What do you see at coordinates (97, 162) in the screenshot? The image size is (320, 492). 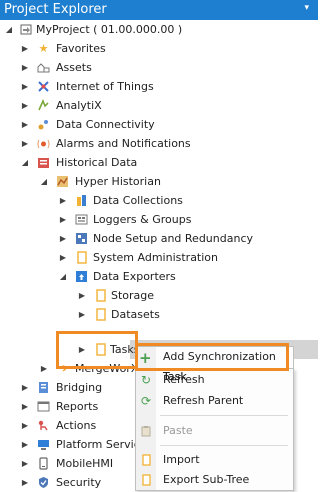 I see `tree-item-label: Historical Data` at bounding box center [97, 162].